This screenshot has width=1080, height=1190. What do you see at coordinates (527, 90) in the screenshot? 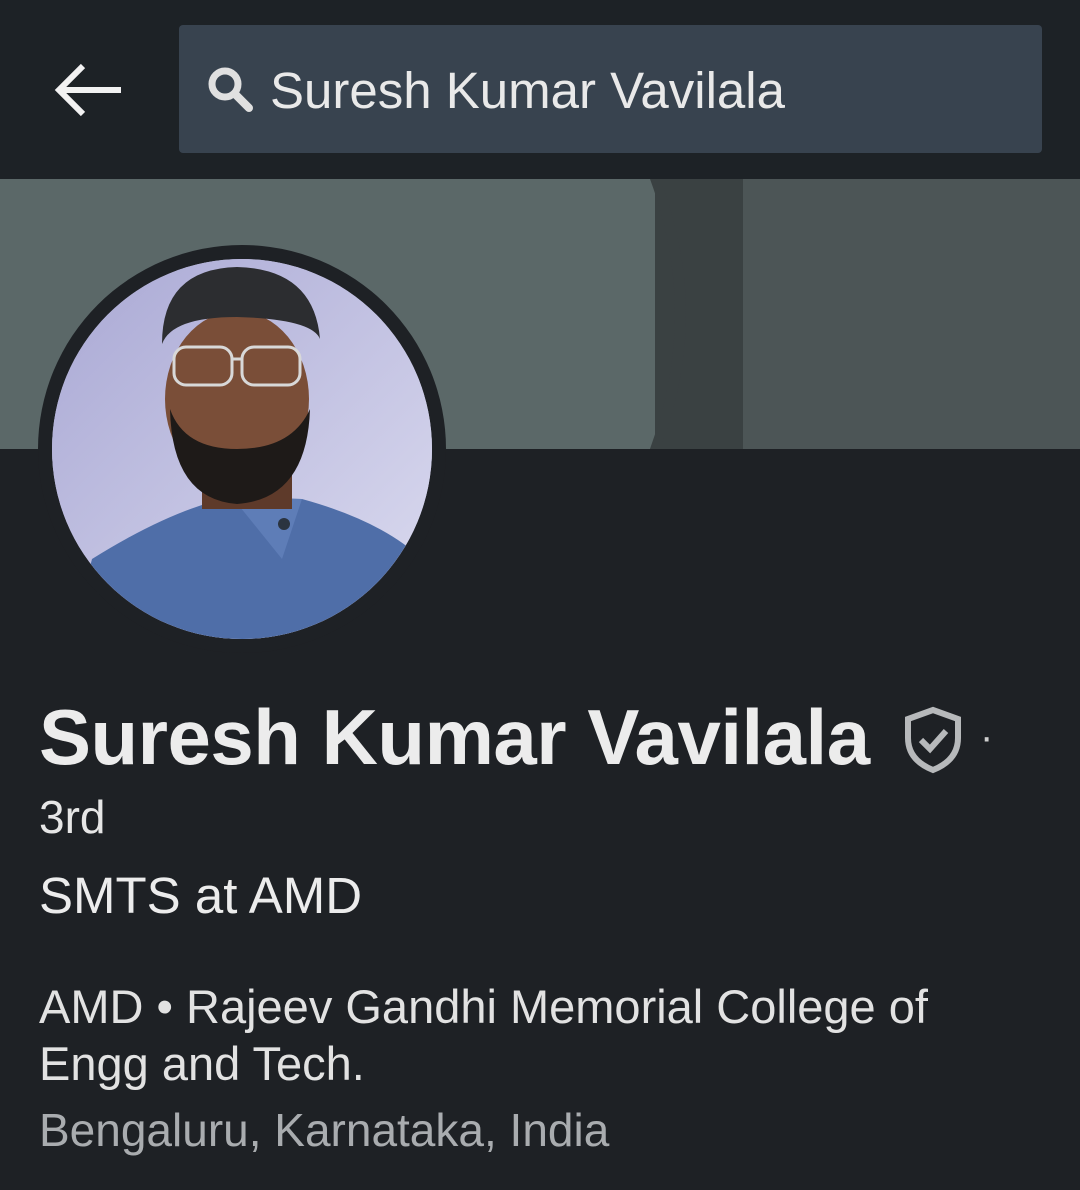
I see `search-query-text: Suresh Kumar Vavilala` at bounding box center [527, 90].